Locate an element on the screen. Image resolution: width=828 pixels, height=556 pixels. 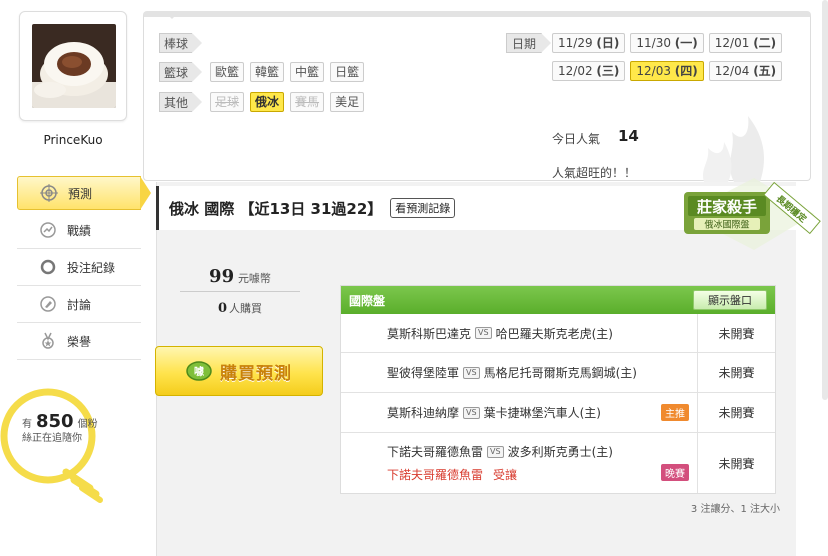
nav-item-predict: 預測 is located at coordinates (84, 193).